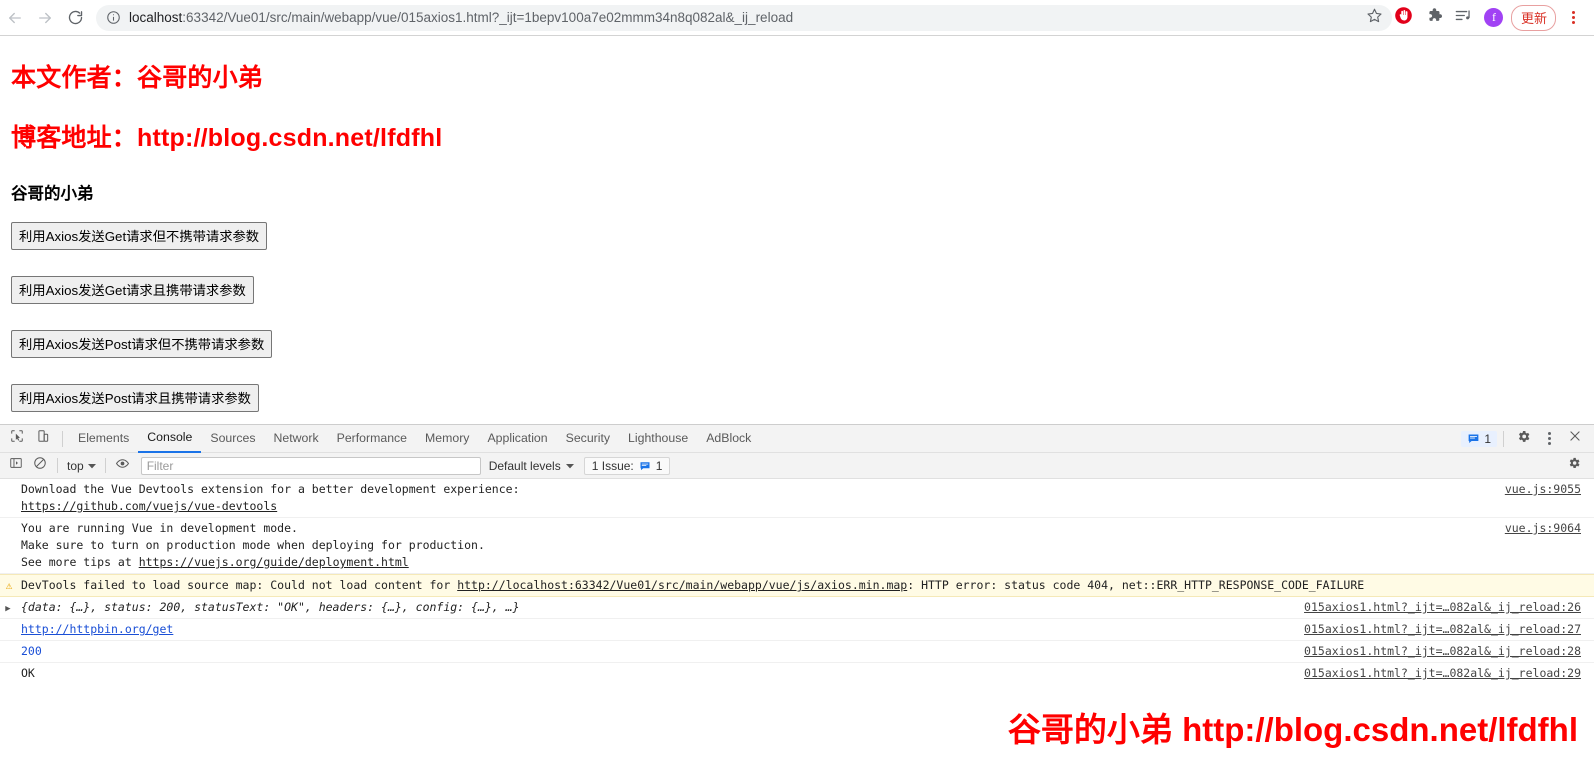 This screenshot has height=757, width=1594. Describe the element at coordinates (296, 438) in the screenshot. I see `tab-network: Network` at that location.